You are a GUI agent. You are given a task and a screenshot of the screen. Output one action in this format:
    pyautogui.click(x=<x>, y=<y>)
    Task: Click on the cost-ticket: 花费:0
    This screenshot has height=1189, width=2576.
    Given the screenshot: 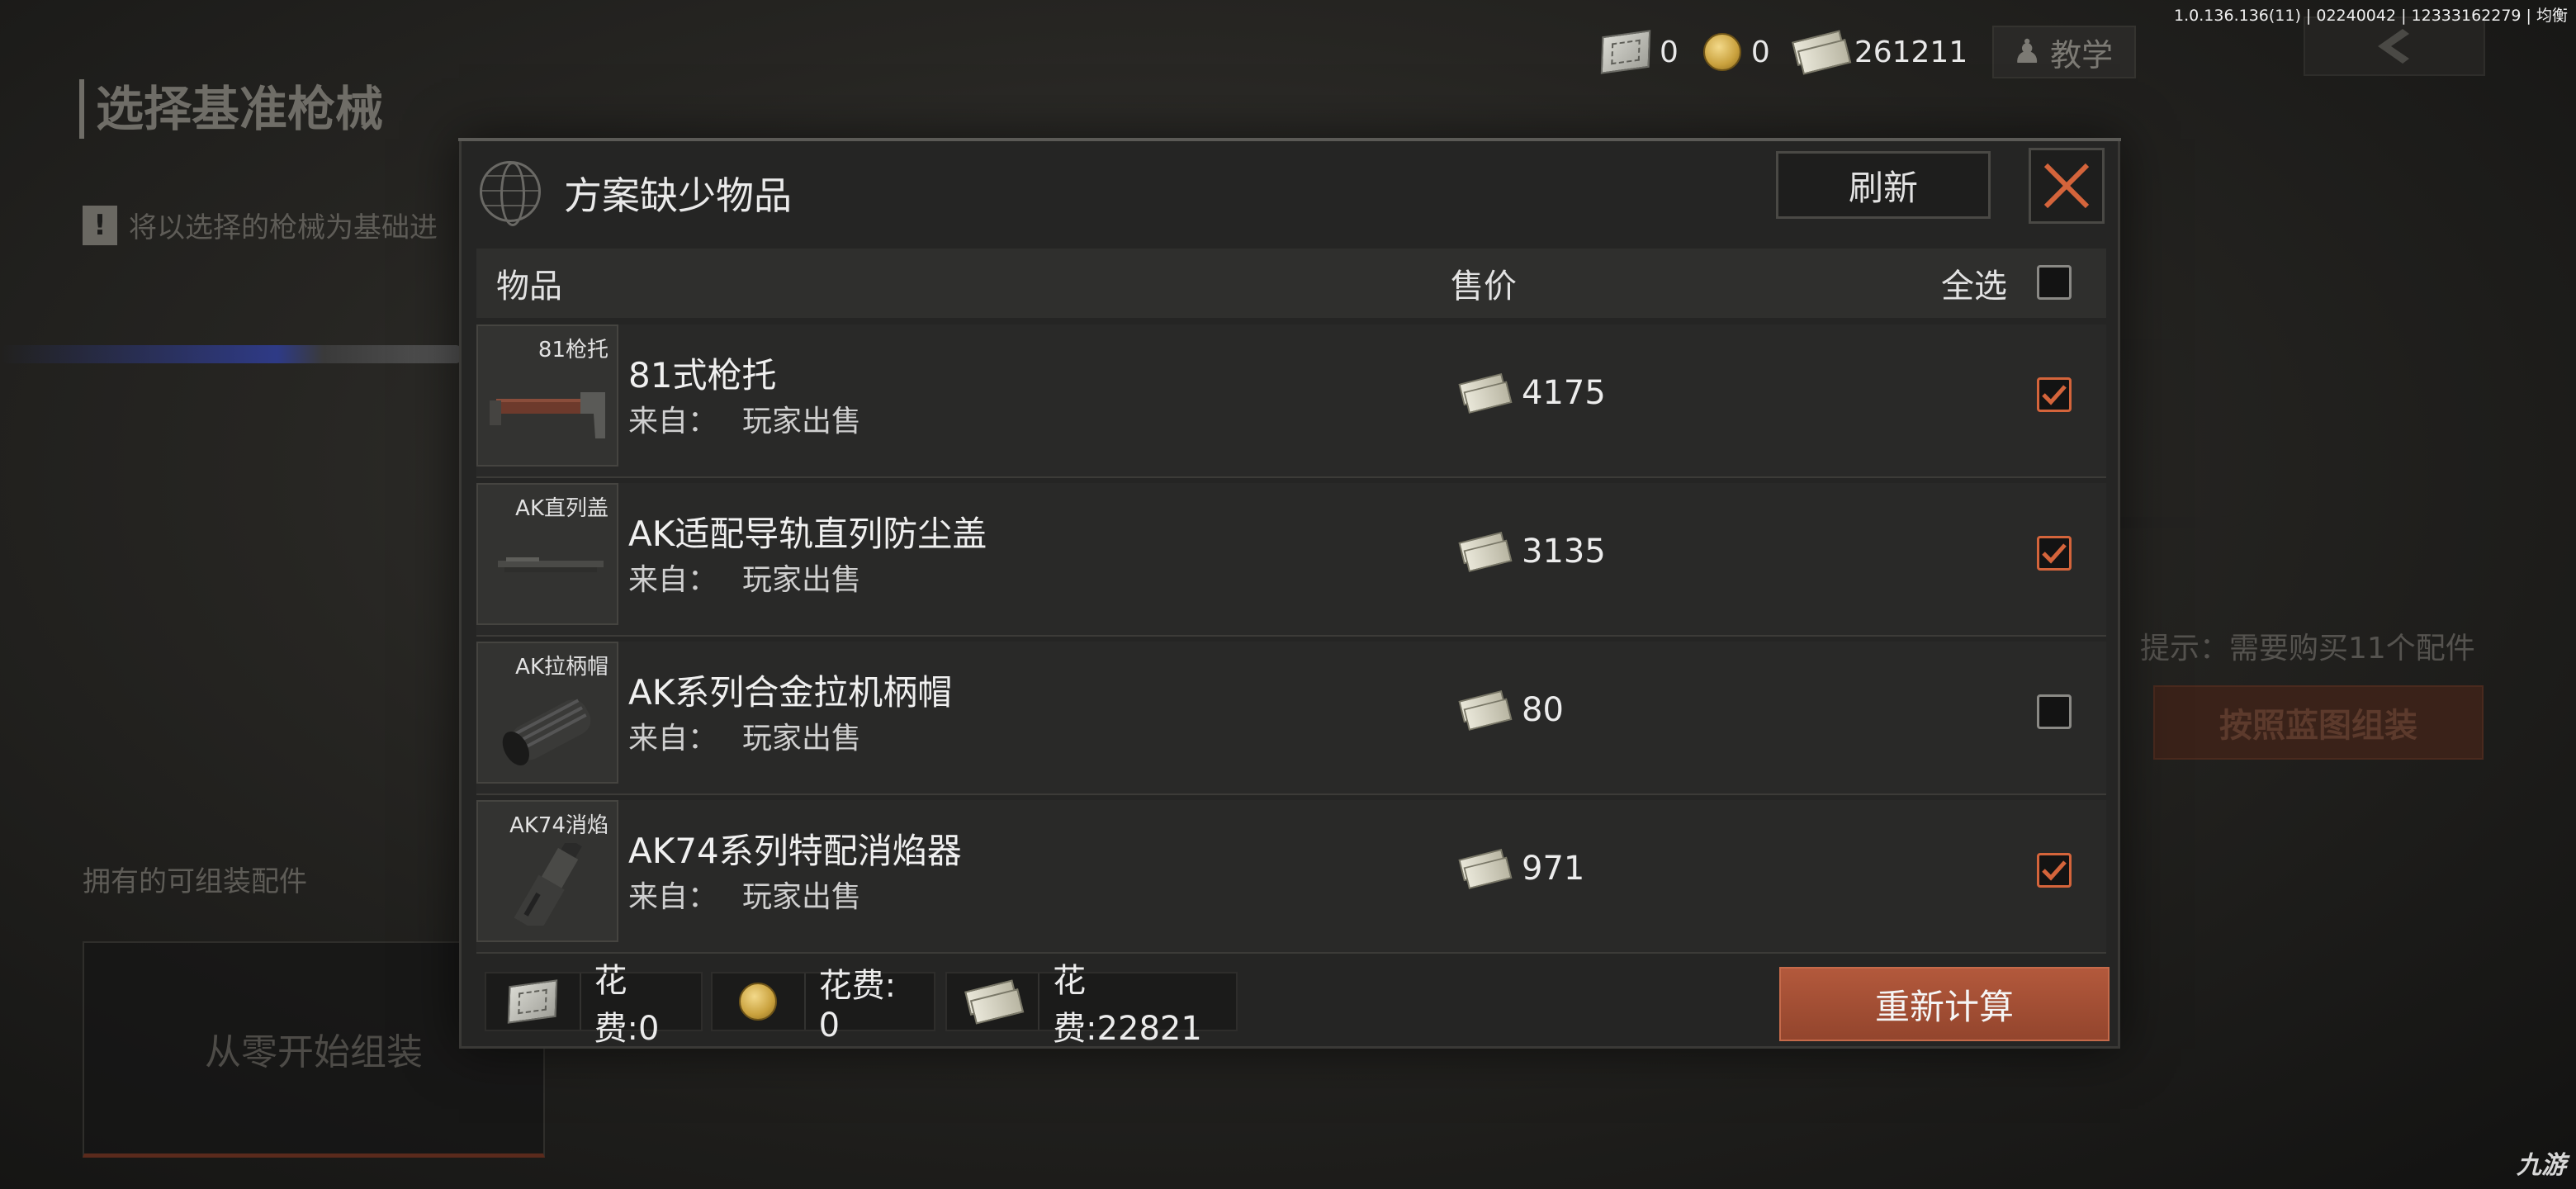 What is the action you would take?
    pyautogui.click(x=594, y=1005)
    